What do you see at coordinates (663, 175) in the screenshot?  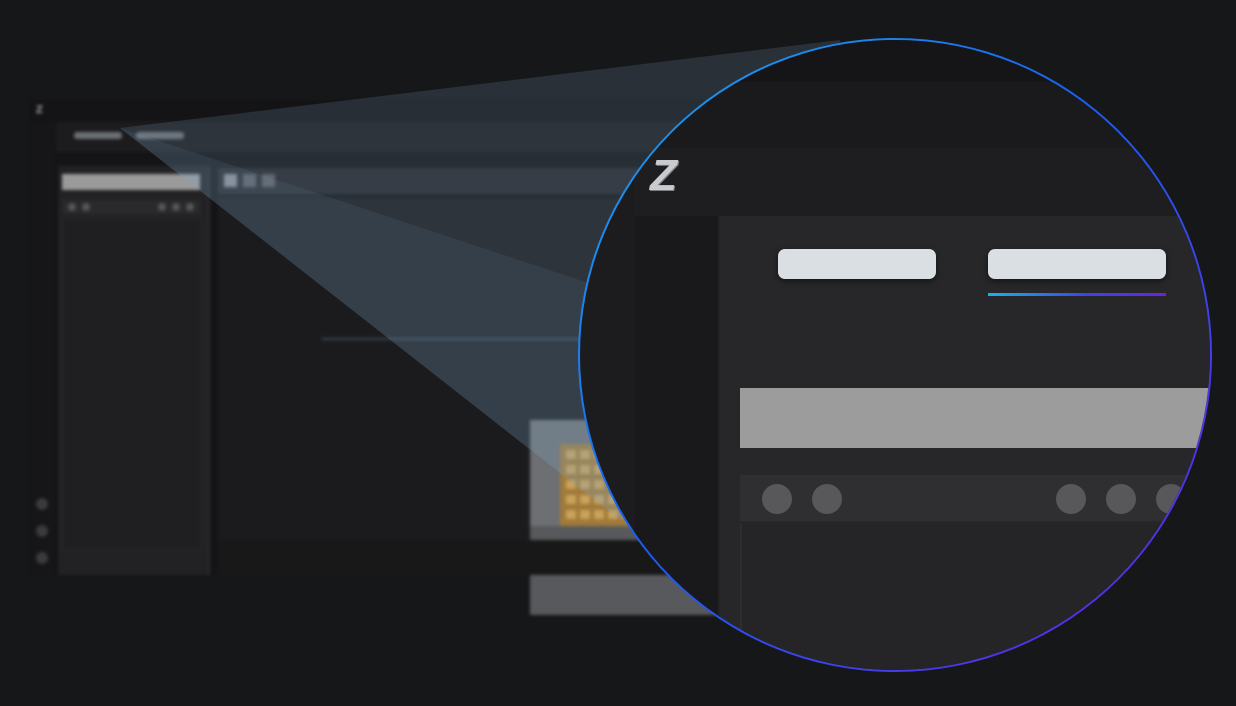 I see `zoom-app-logo-icon: Z` at bounding box center [663, 175].